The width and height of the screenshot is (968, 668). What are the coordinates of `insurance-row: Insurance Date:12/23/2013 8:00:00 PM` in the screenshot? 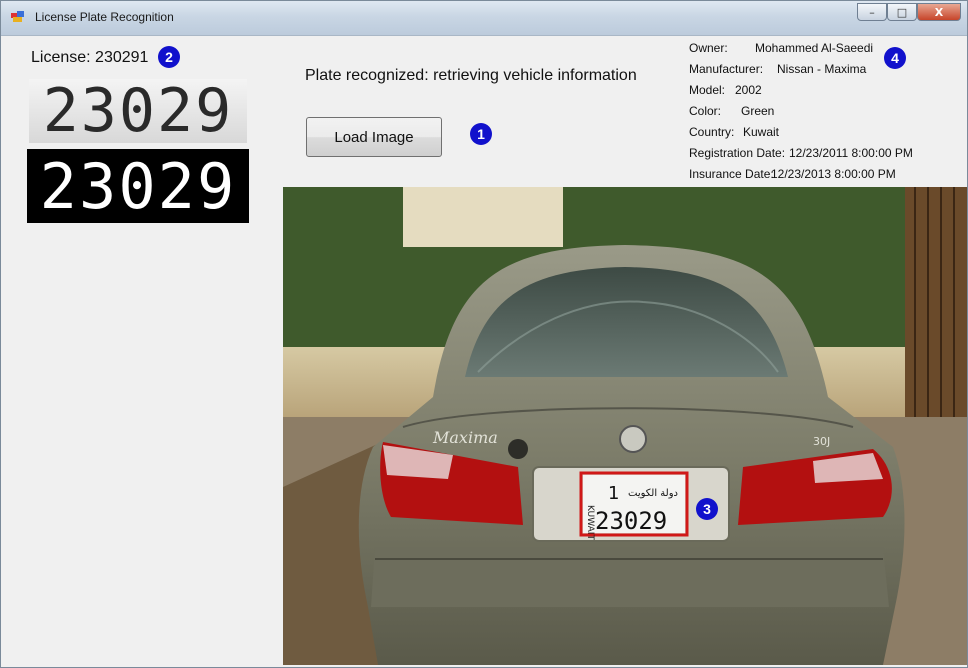 It's located at (801, 177).